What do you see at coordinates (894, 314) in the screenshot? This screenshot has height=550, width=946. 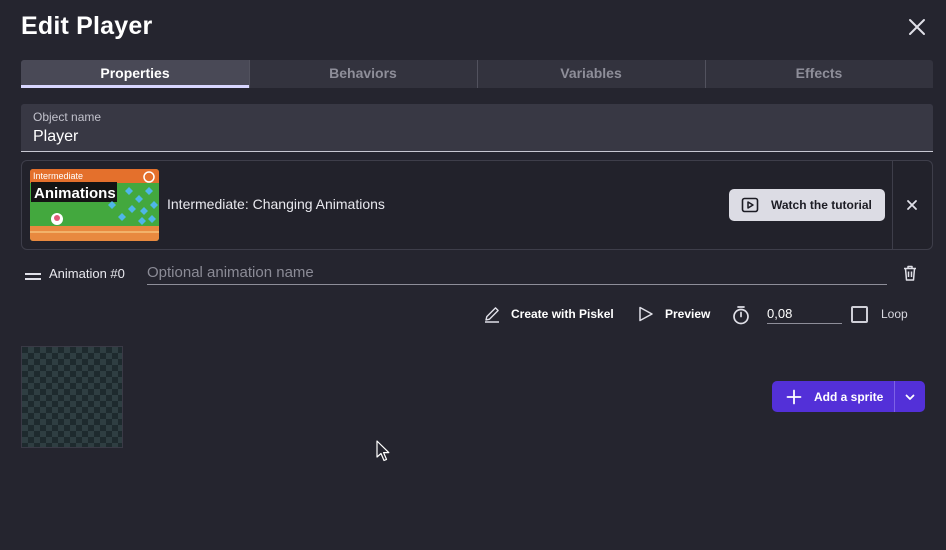 I see `loop-label: Loop` at bounding box center [894, 314].